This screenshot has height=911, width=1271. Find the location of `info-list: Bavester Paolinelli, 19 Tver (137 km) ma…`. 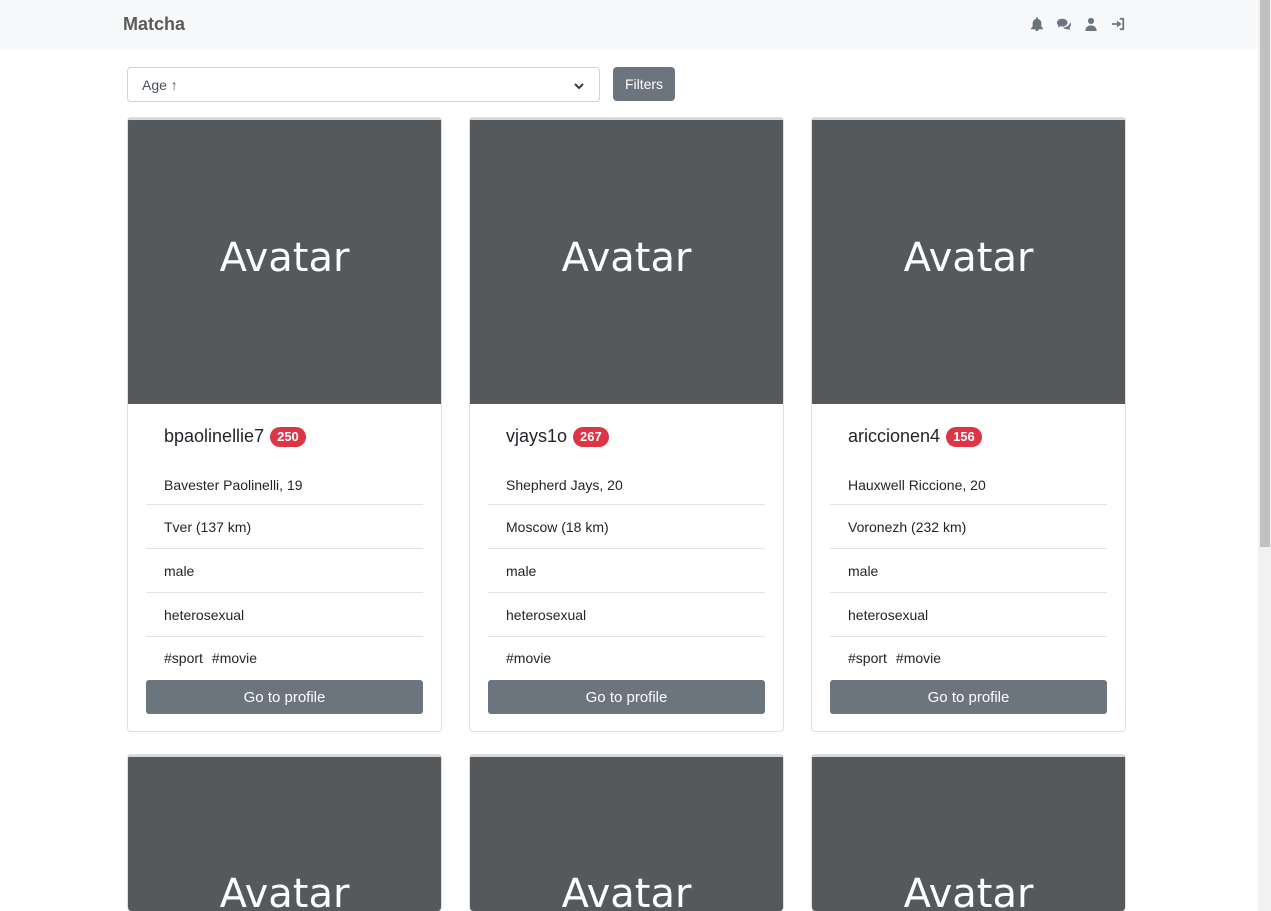

info-list: Bavester Paolinelli, 19 Tver (137 km) ma… is located at coordinates (284, 551).